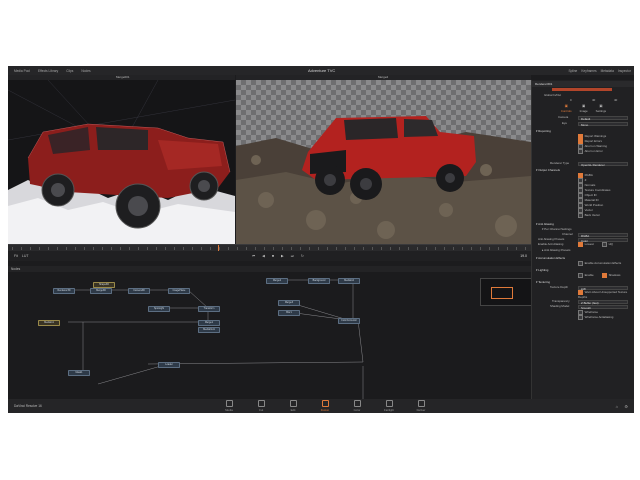 This screenshot has height=480, width=640. Describe the element at coordinates (611, 275) in the screenshot. I see `lighting-shadows: Shadows` at that location.